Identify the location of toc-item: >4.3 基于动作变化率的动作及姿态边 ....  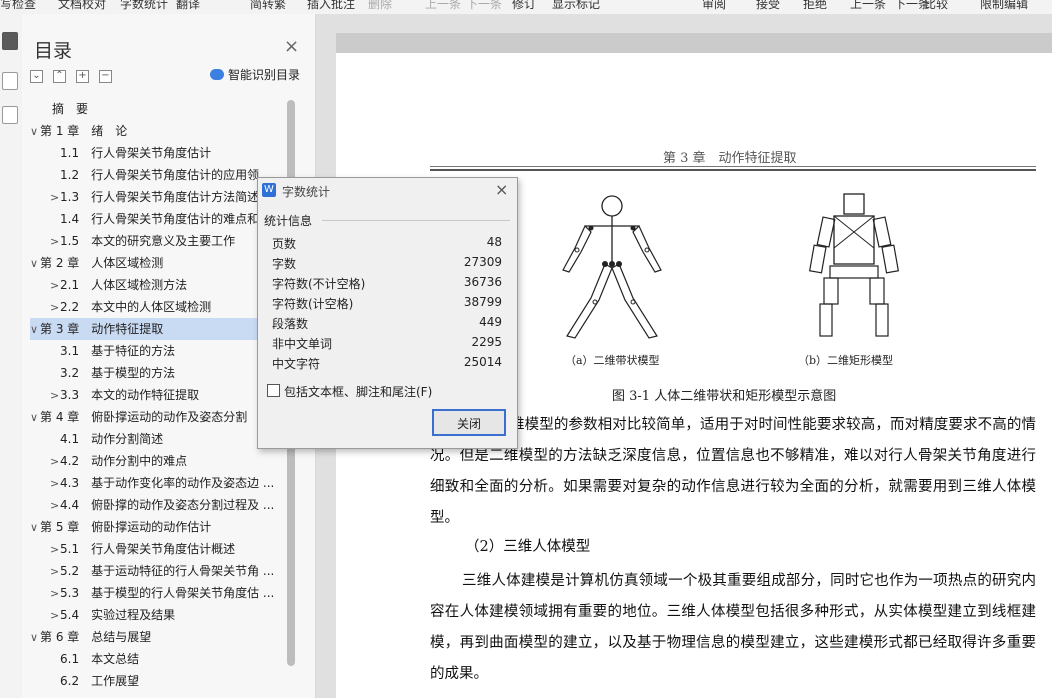
(161, 483).